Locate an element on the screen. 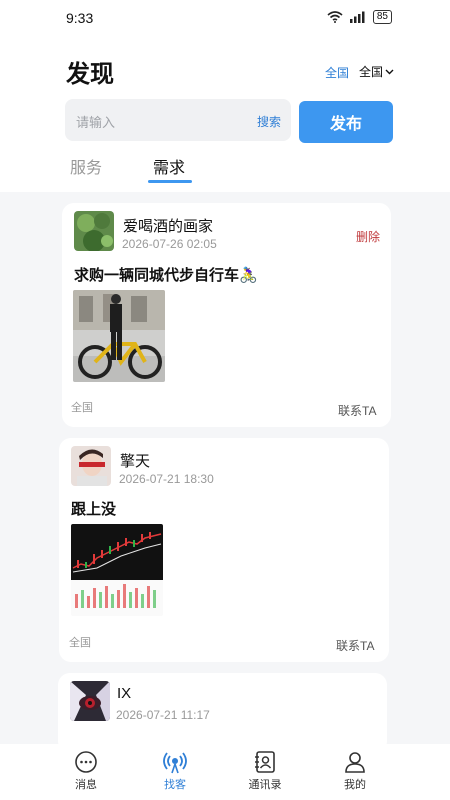 Image resolution: width=450 pixels, height=800 pixels. wifi-icon is located at coordinates (335, 17).